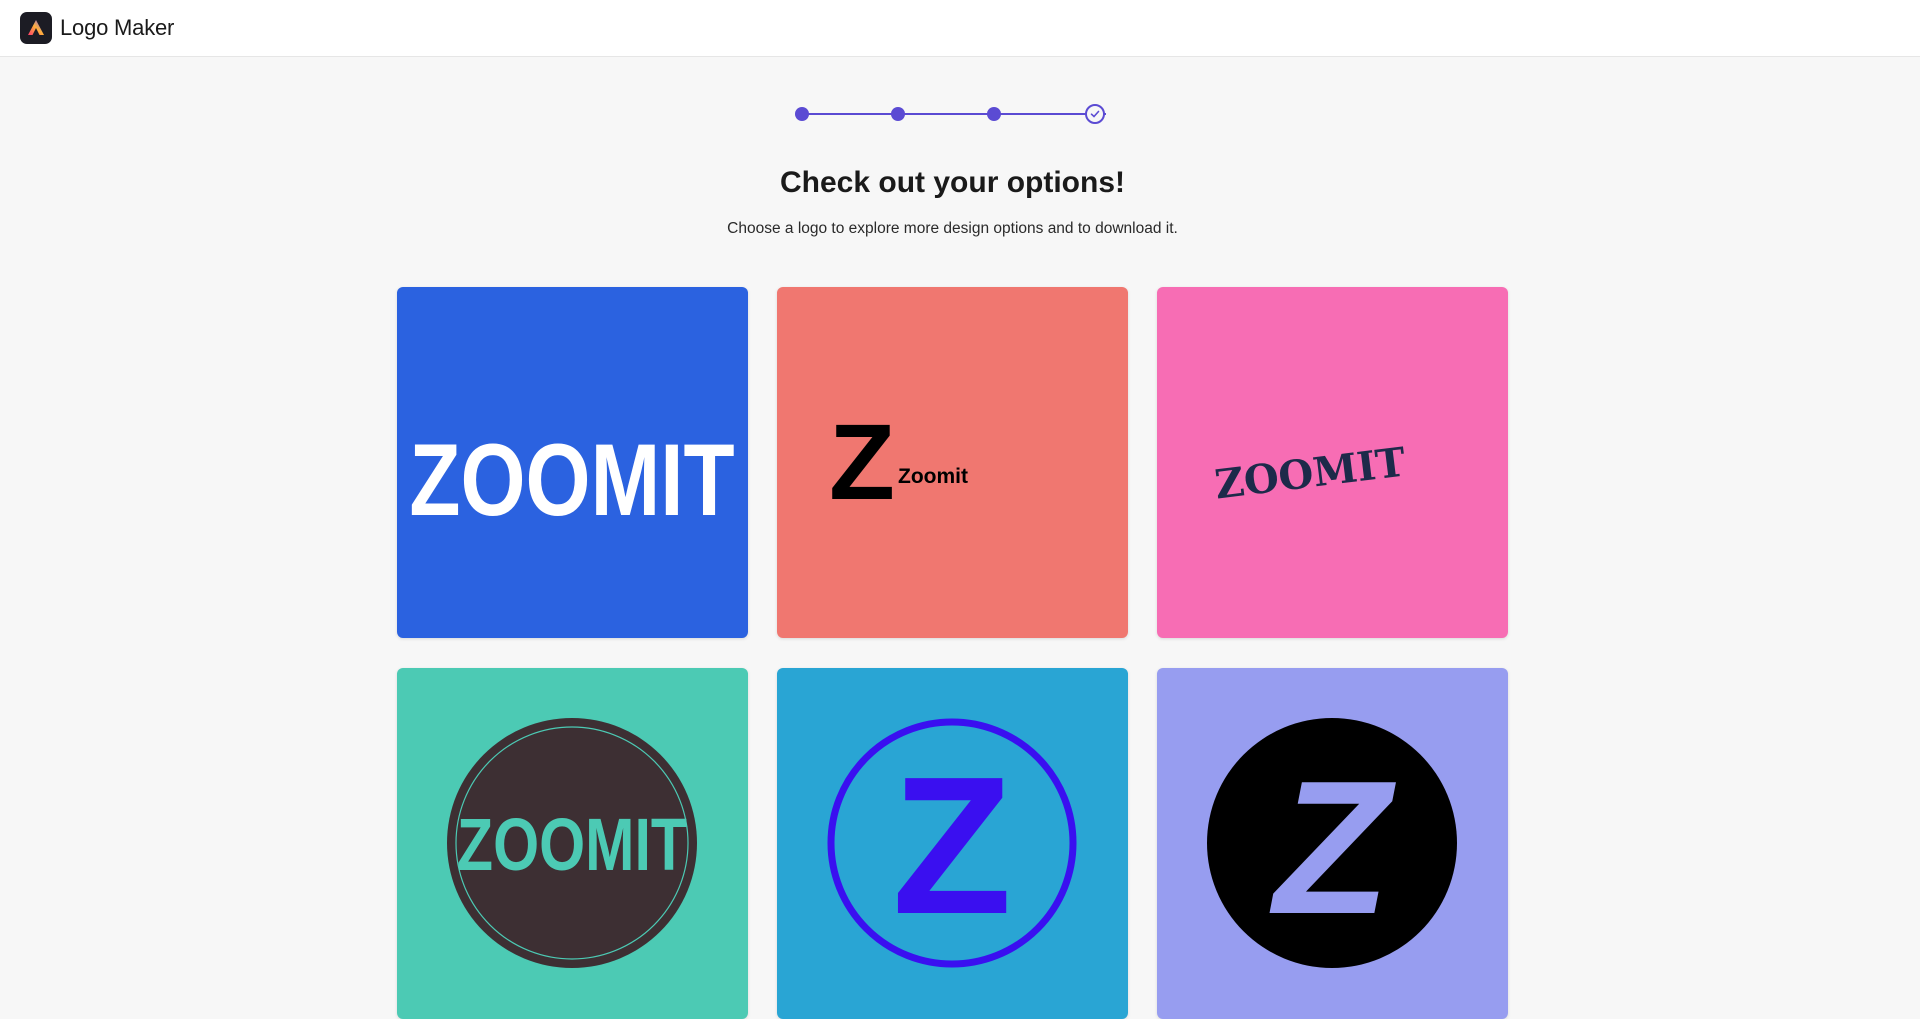 The height and width of the screenshot is (1019, 1920). I want to click on app-title: Logo Maker, so click(117, 27).